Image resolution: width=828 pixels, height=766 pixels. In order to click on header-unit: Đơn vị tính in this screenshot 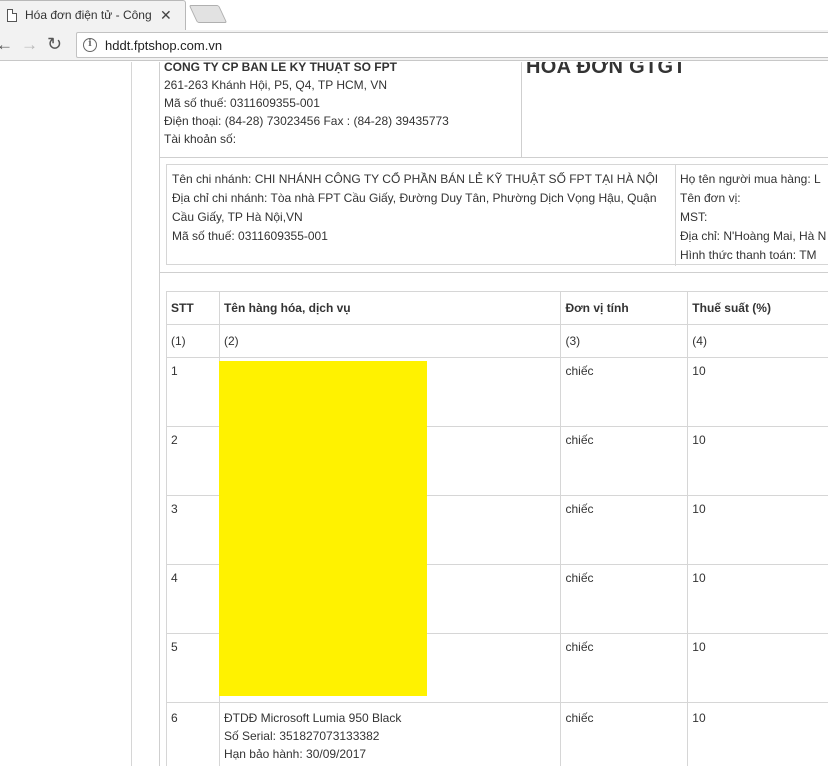, I will do `click(624, 308)`.